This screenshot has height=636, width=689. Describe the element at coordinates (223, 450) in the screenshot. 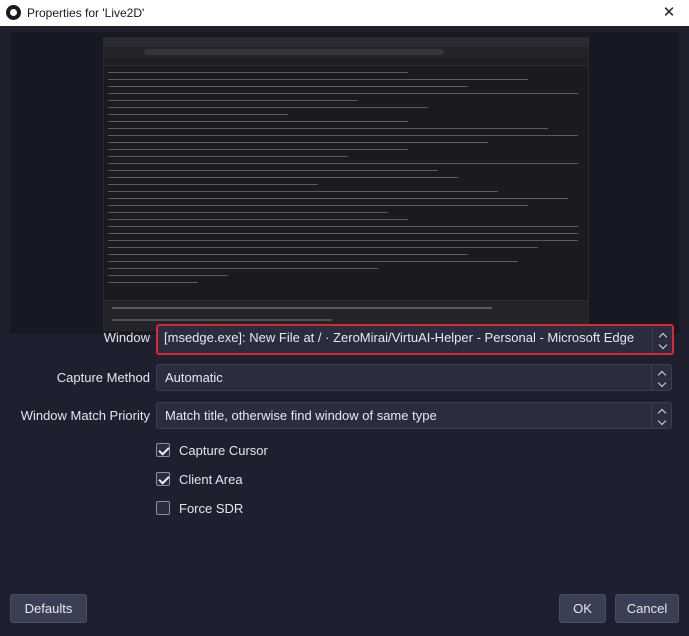

I see `capture-cursor-label: Capture Cursor` at that location.